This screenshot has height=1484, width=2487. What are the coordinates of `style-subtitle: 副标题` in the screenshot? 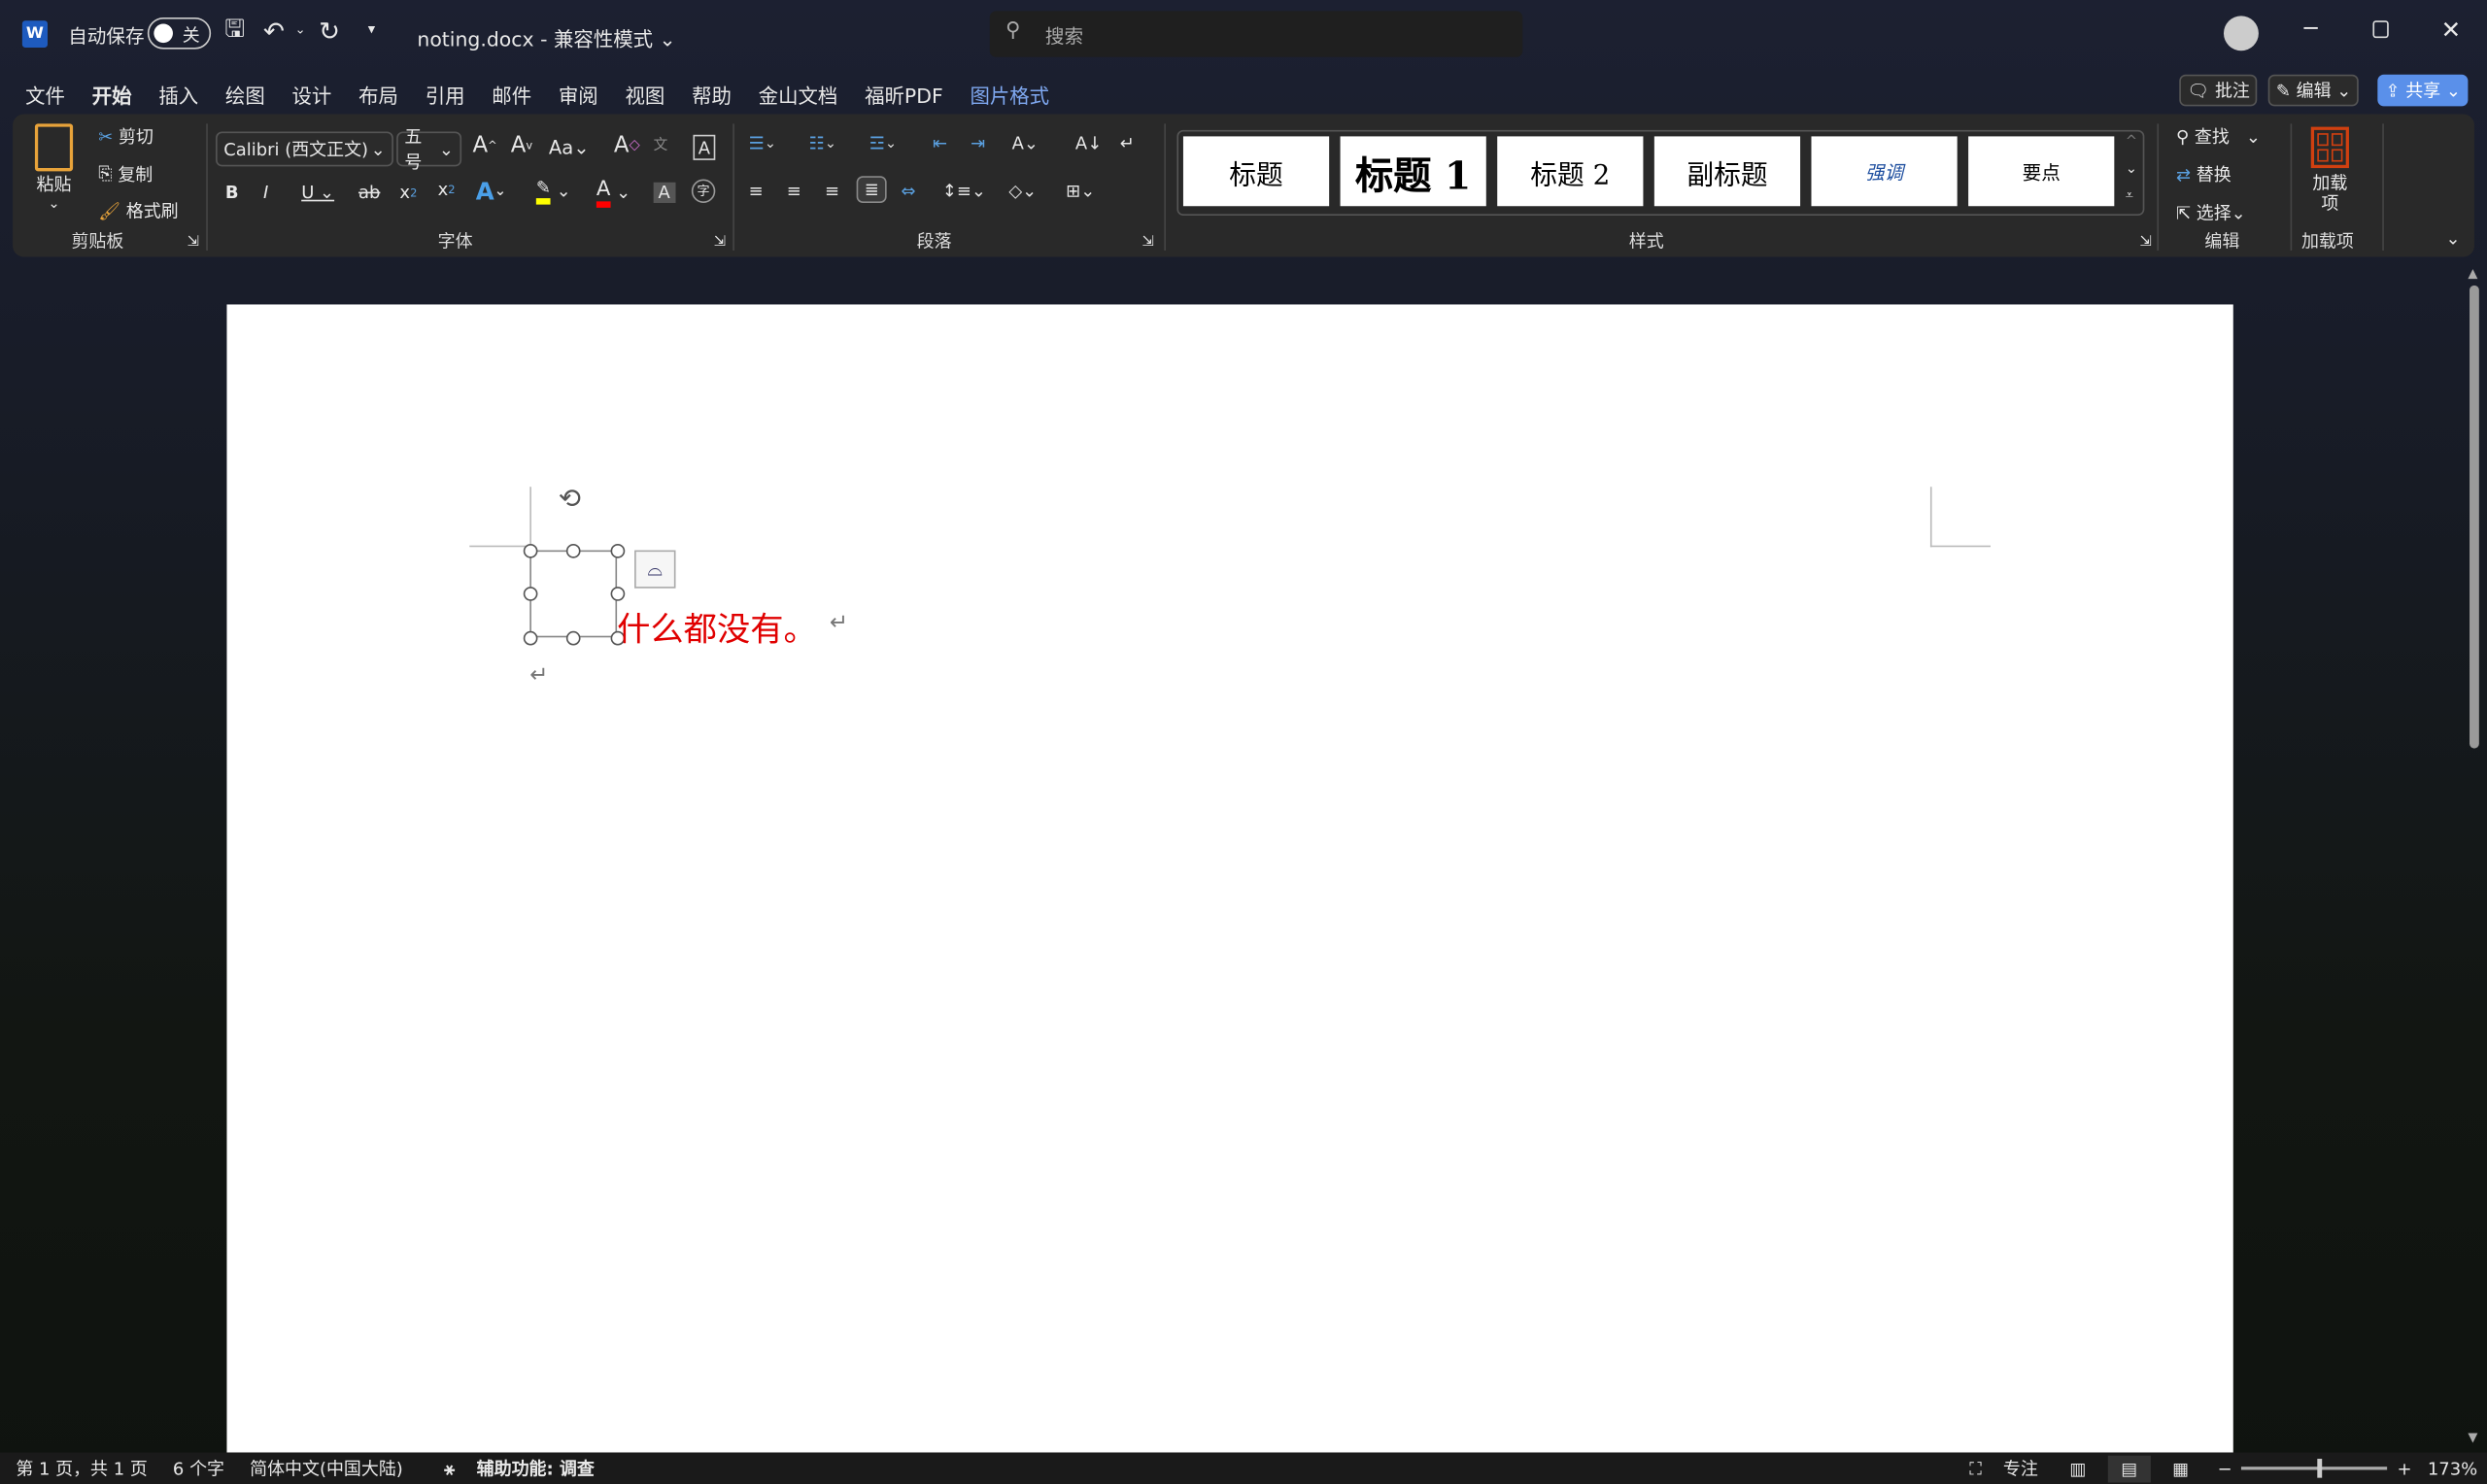 It's located at (1727, 171).